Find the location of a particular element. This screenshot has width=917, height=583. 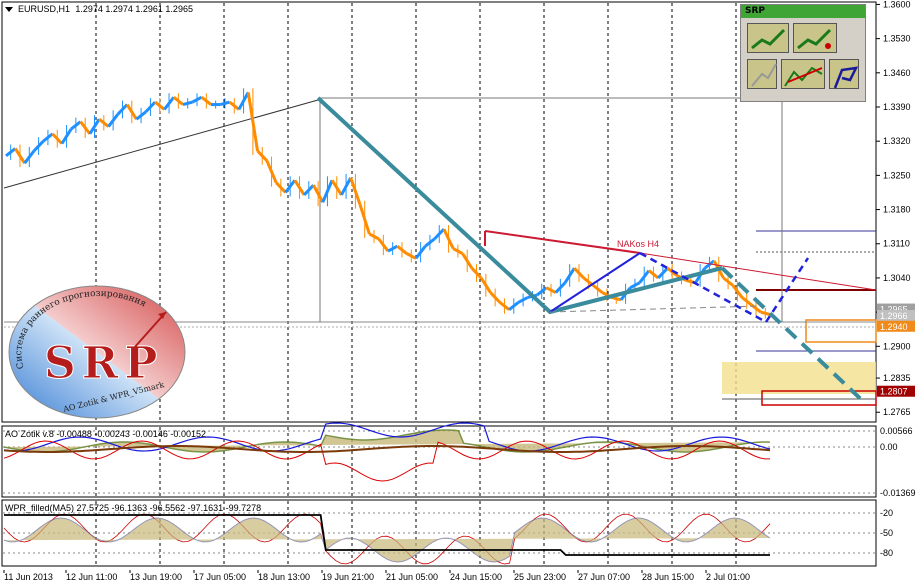

pennant-button is located at coordinates (844, 74).